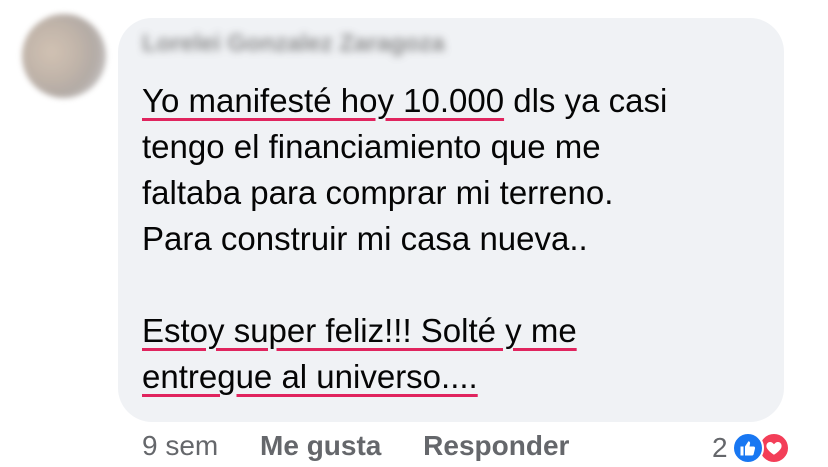 The height and width of the screenshot is (467, 828). I want to click on comment-line: Yo manifesté hoy 10.000 dls ya casi, so click(457, 101).